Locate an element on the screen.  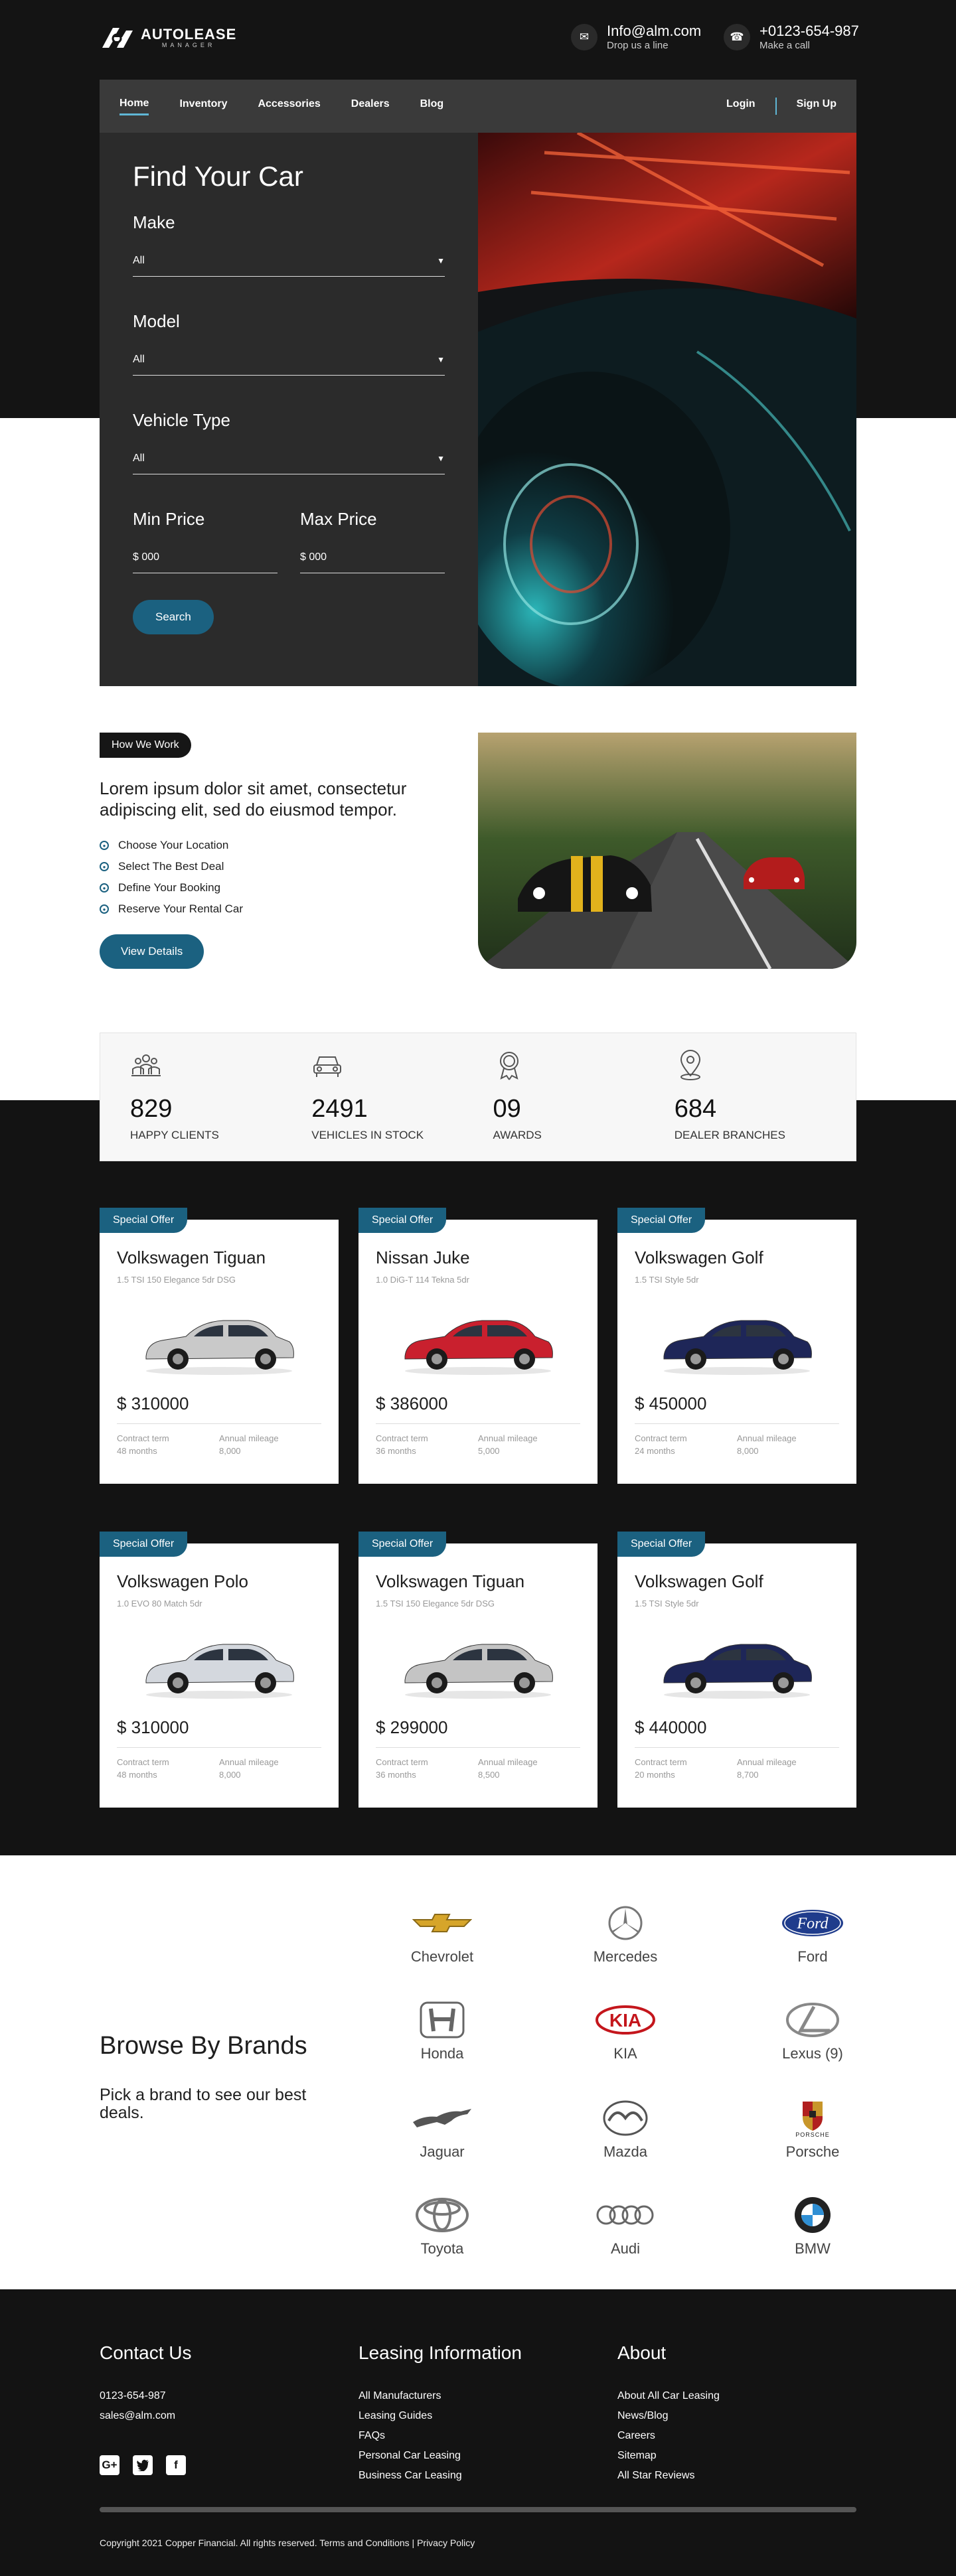
footer-divider is located at coordinates (478, 2510).